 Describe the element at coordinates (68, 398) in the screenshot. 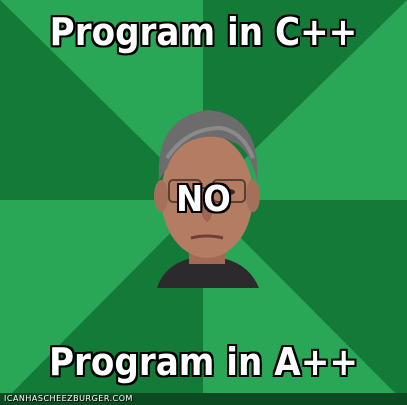

I see `site-watermark: ICANHASCHEEZBURGER.COM` at that location.